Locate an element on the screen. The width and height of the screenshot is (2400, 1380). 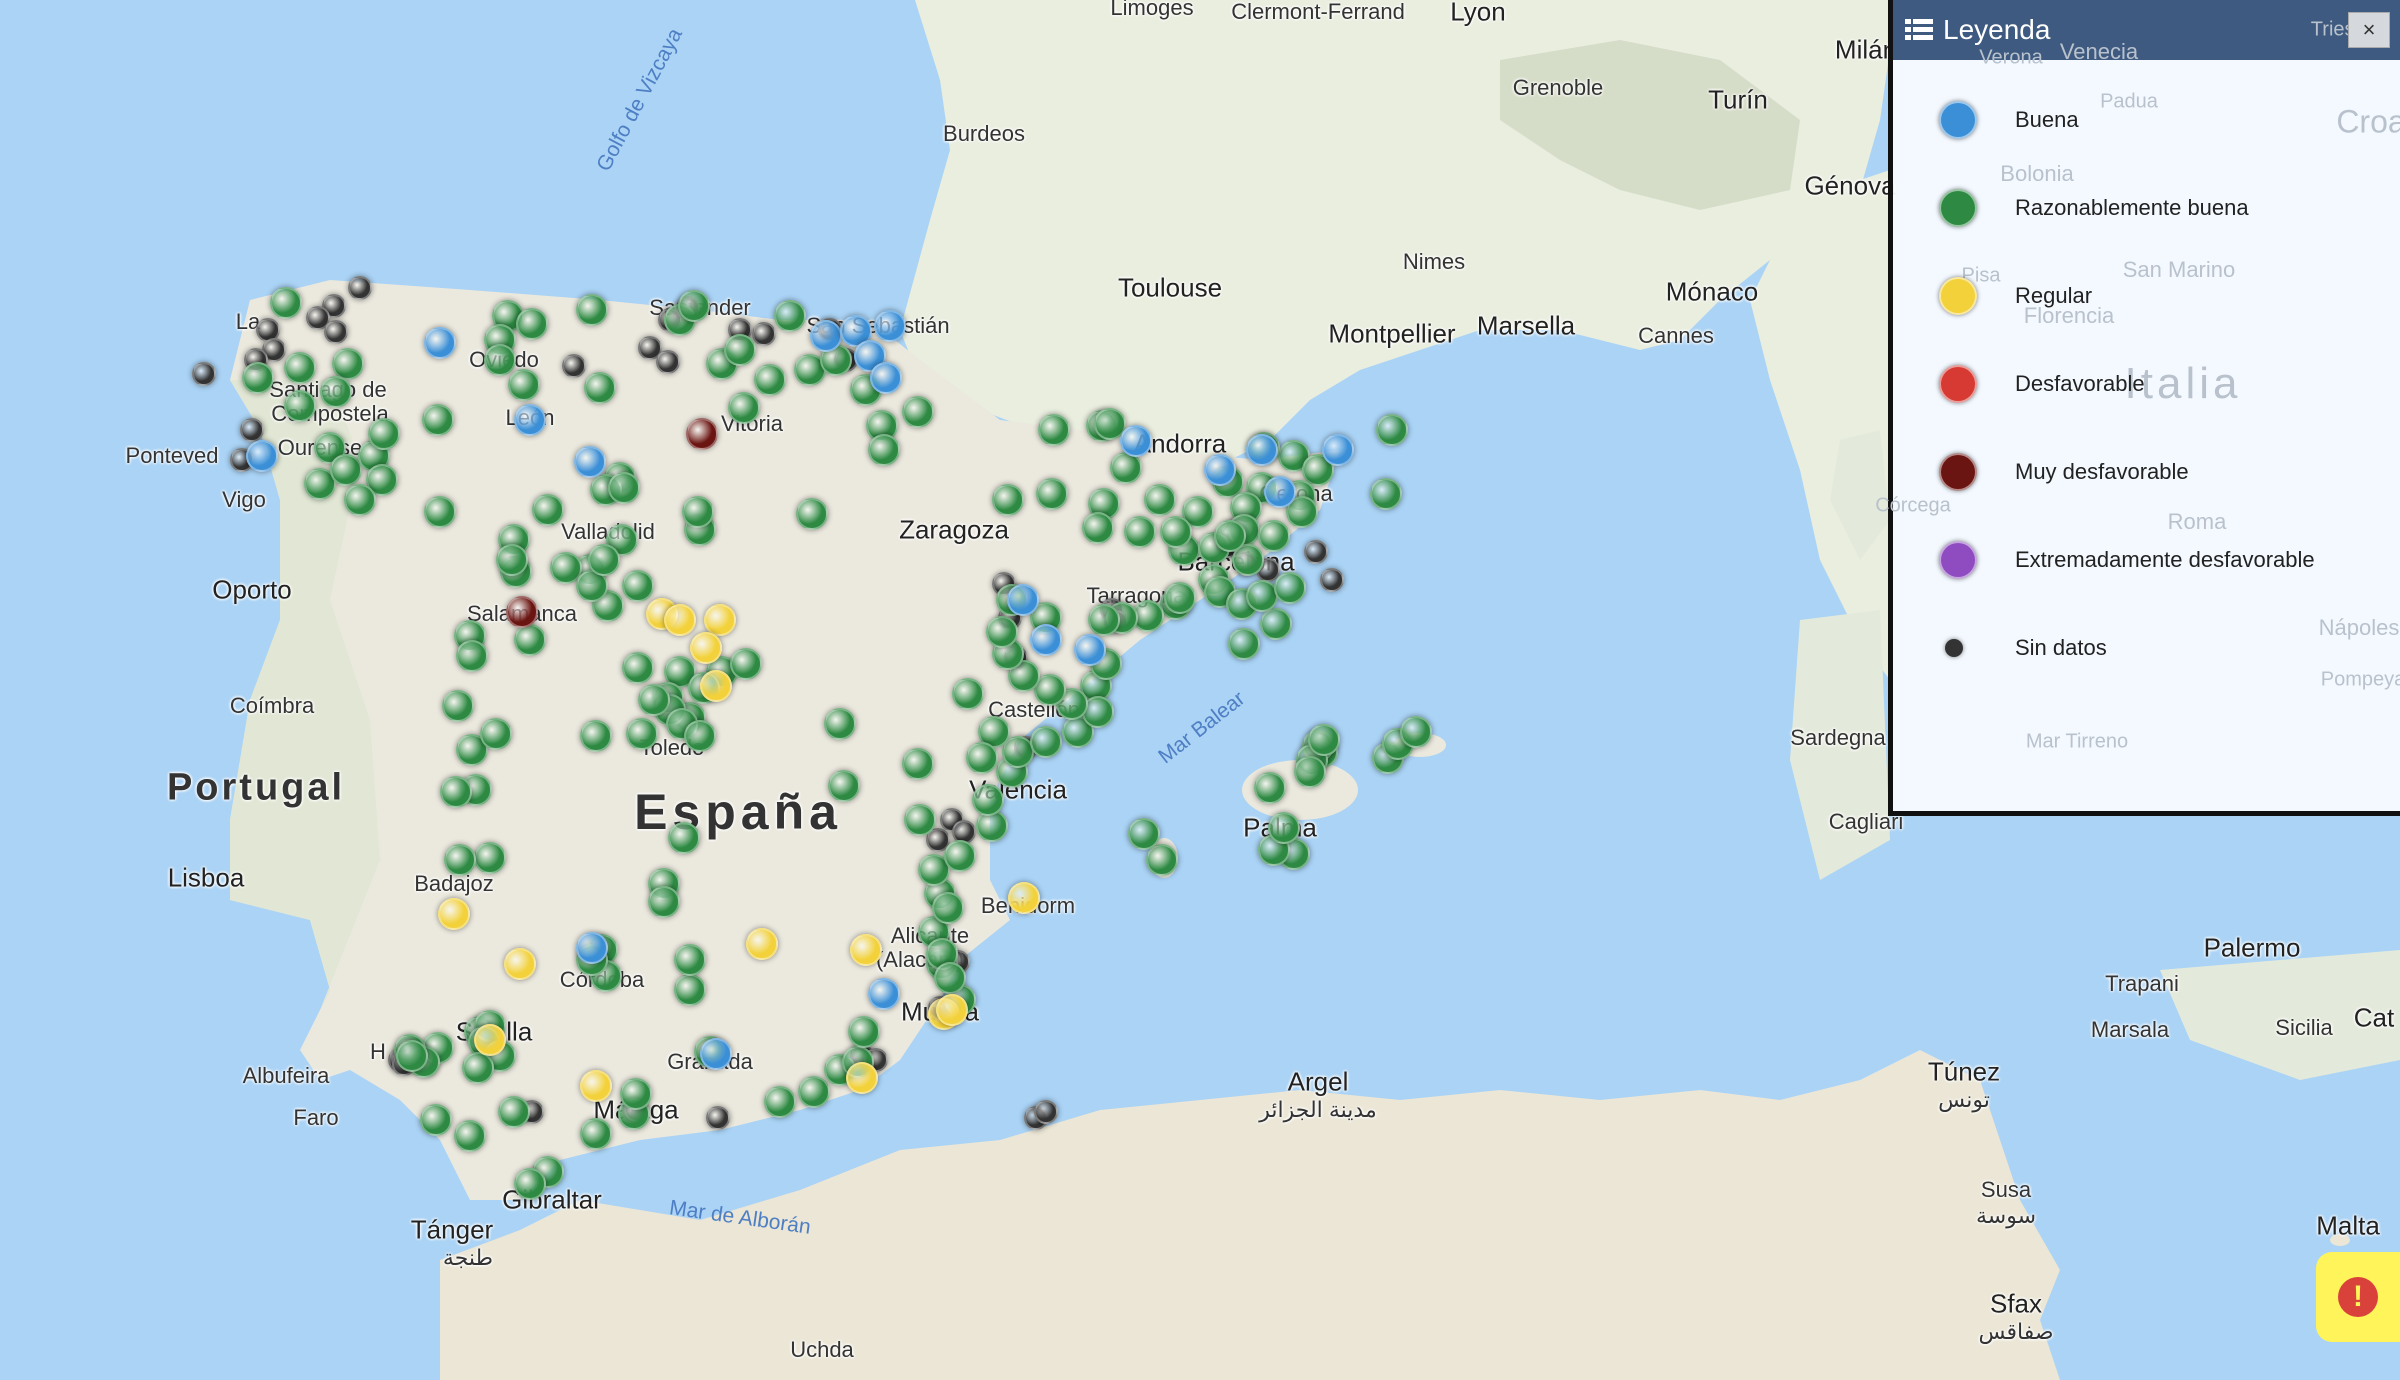
alert-button: ! is located at coordinates (2358, 1297).